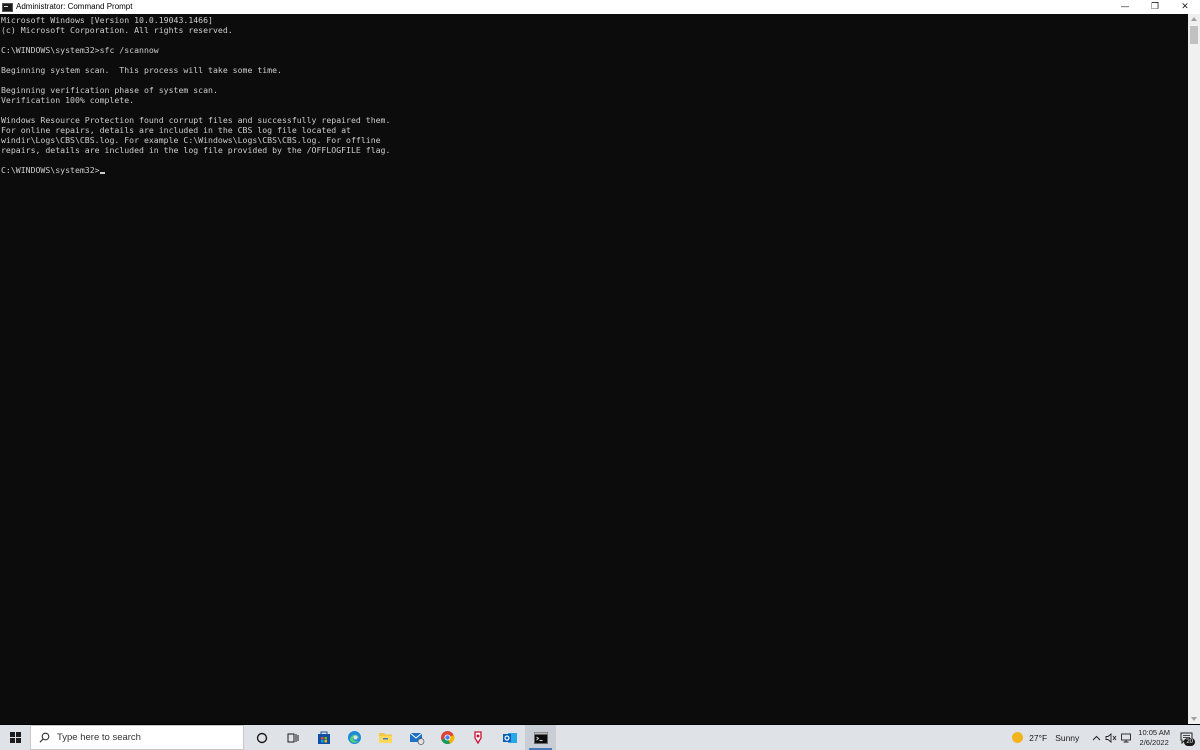  I want to click on paint-icon, so click(477, 738).